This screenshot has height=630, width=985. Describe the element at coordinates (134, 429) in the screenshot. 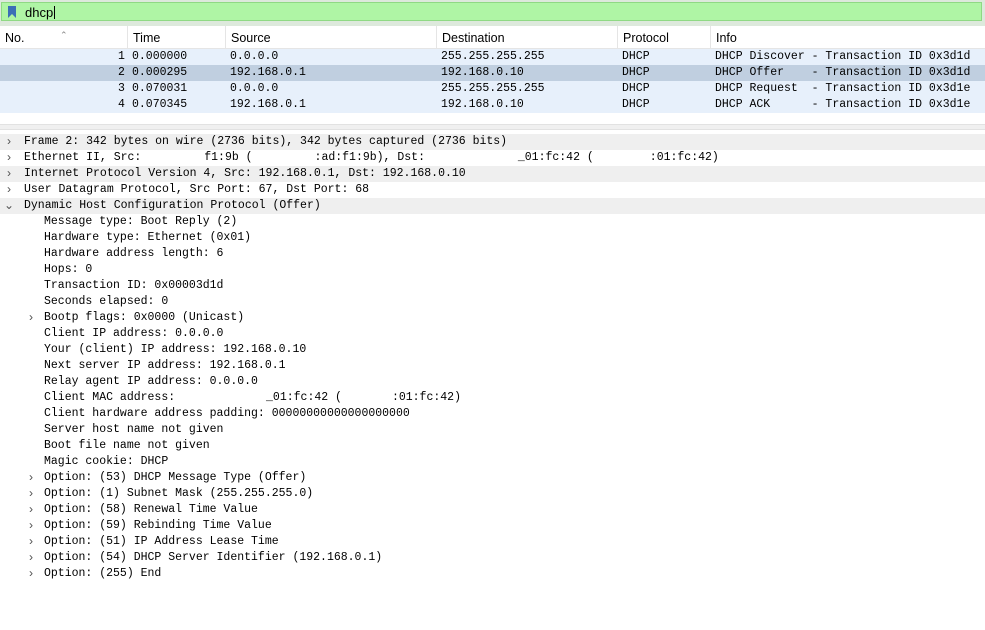

I see `field-label: Server host name not given` at that location.